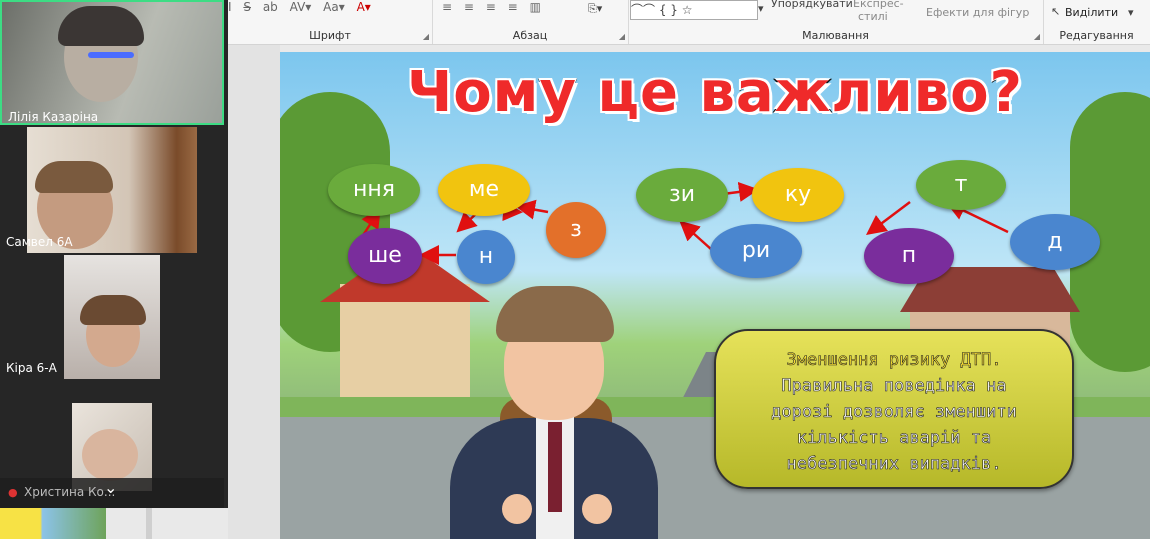 The image size is (1150, 539). What do you see at coordinates (812, 5) in the screenshot?
I see `arrange-button: Упорядкувати` at bounding box center [812, 5].